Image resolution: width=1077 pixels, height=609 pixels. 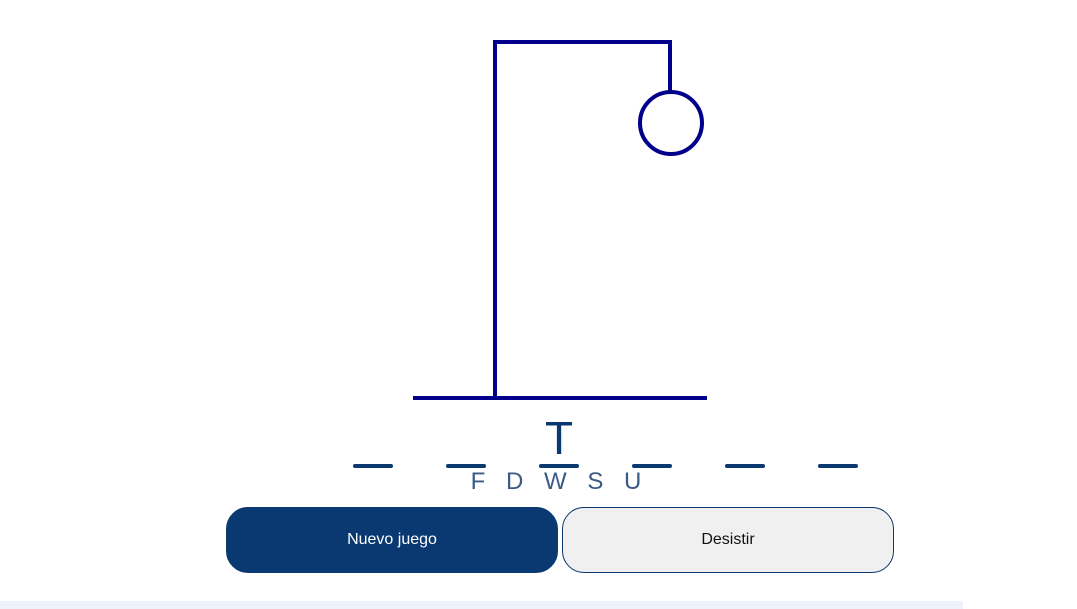 I want to click on slot-letter: T, so click(x=559, y=438).